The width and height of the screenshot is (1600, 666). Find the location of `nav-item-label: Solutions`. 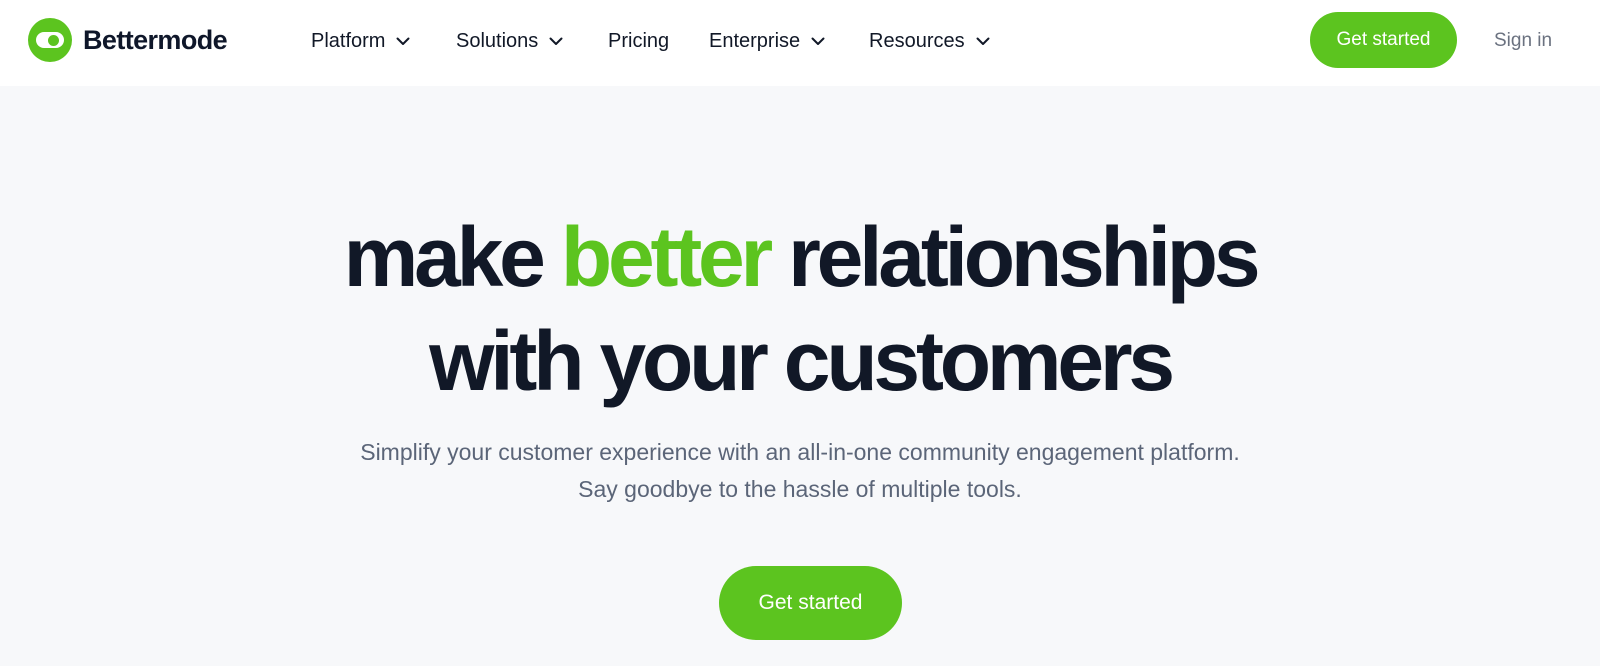

nav-item-label: Solutions is located at coordinates (497, 40).